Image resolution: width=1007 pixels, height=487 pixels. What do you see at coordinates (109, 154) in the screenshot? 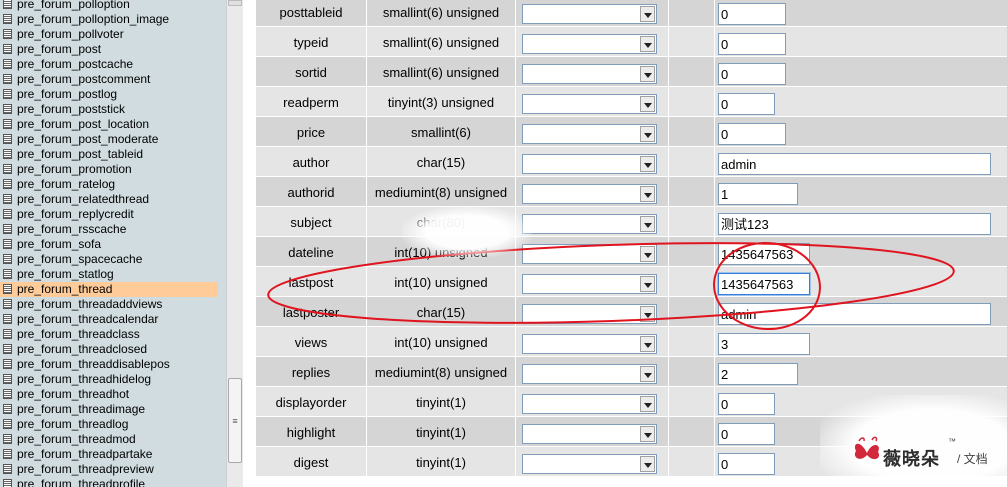
I see `table-list-item: pre_forum_post_tableid` at bounding box center [109, 154].